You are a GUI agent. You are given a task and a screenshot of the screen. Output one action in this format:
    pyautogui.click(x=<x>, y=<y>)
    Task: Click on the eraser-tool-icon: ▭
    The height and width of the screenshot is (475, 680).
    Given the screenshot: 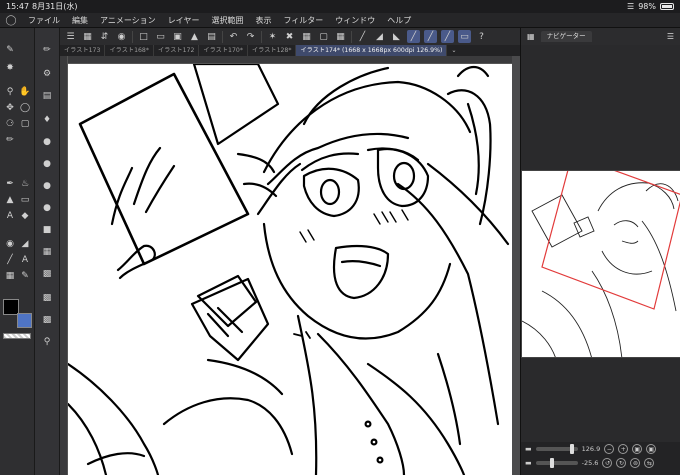 What is the action you would take?
    pyautogui.click(x=25, y=200)
    